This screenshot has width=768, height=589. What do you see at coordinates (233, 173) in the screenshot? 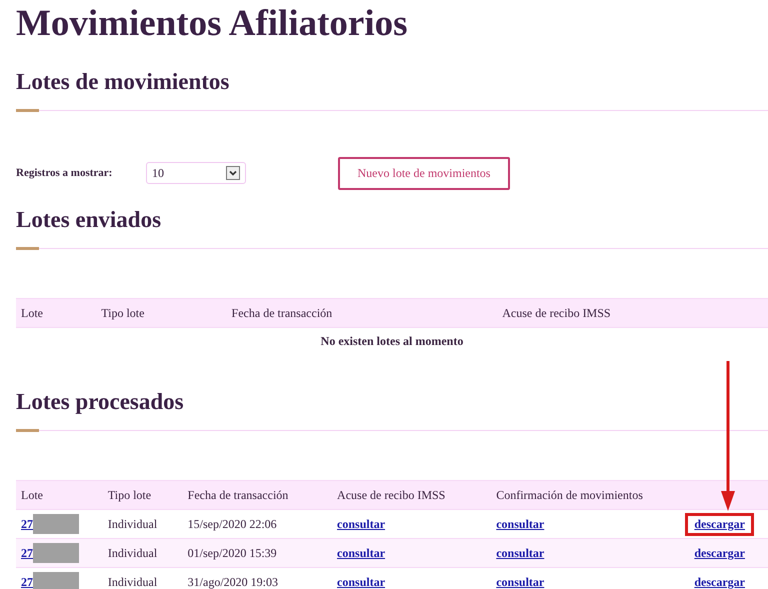
I see `caret-icon` at bounding box center [233, 173].